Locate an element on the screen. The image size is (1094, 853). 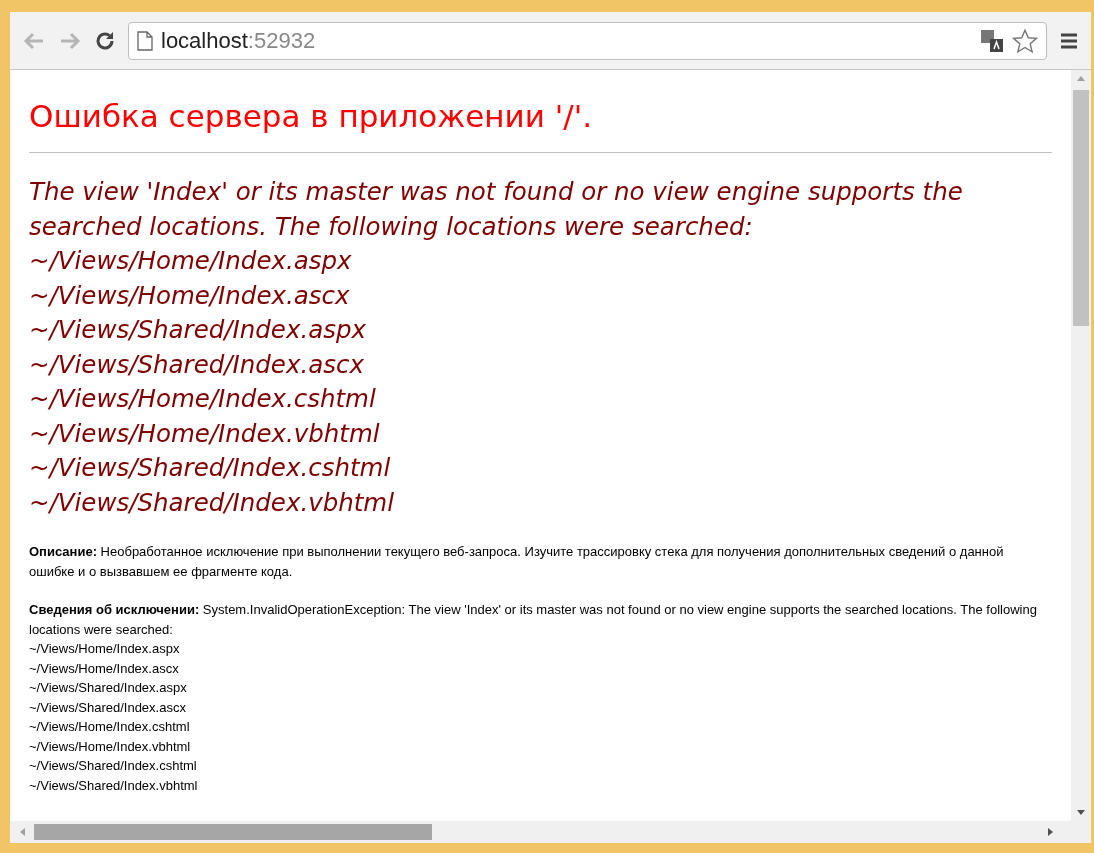
horizontal-scrollbar is located at coordinates (550, 832).